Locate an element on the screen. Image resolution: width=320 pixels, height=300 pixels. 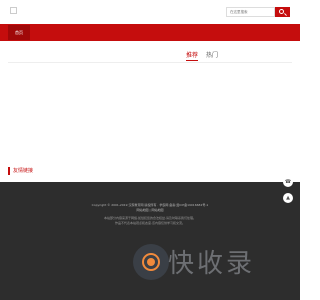
content-tabs: 推荐 热门 is located at coordinates (205, 56).